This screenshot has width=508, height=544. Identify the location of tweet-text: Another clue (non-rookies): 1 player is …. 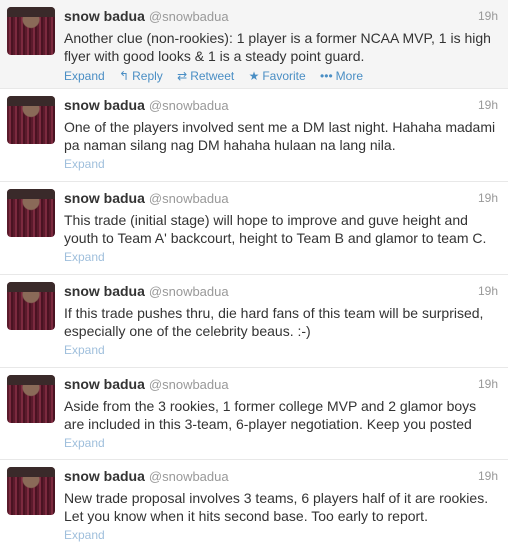
(277, 47).